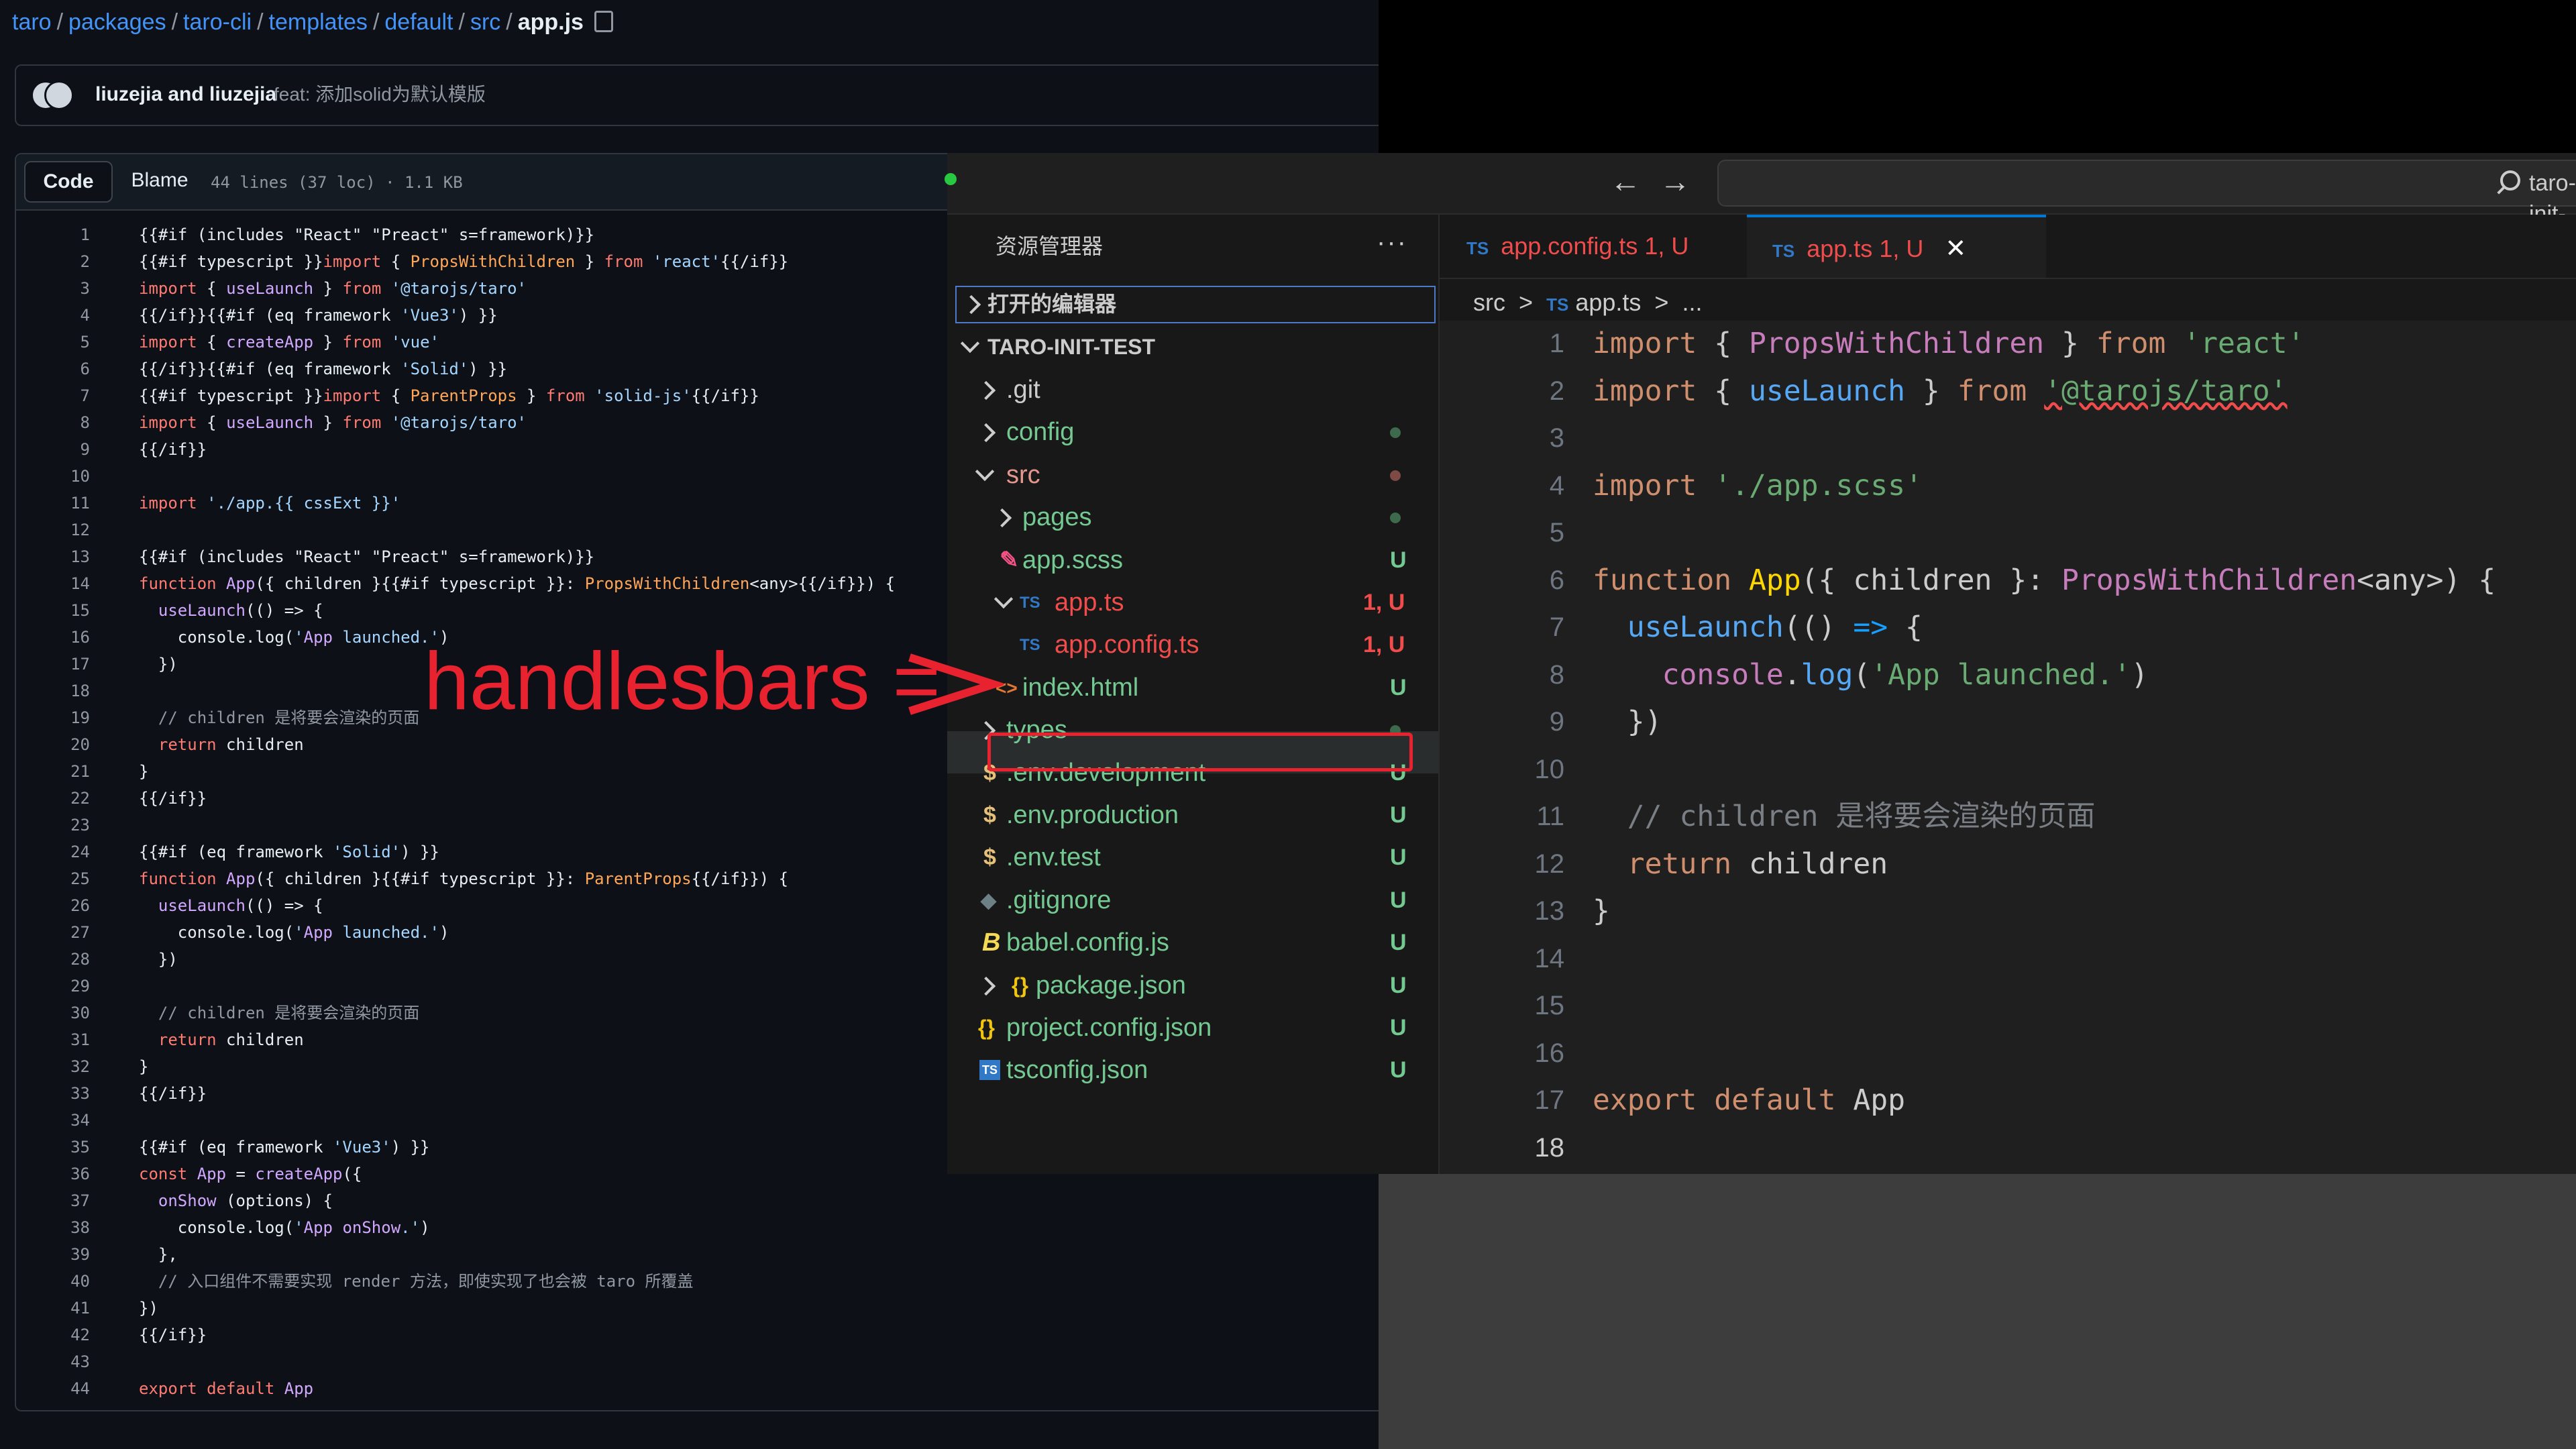  I want to click on copy-path-icon, so click(603, 22).